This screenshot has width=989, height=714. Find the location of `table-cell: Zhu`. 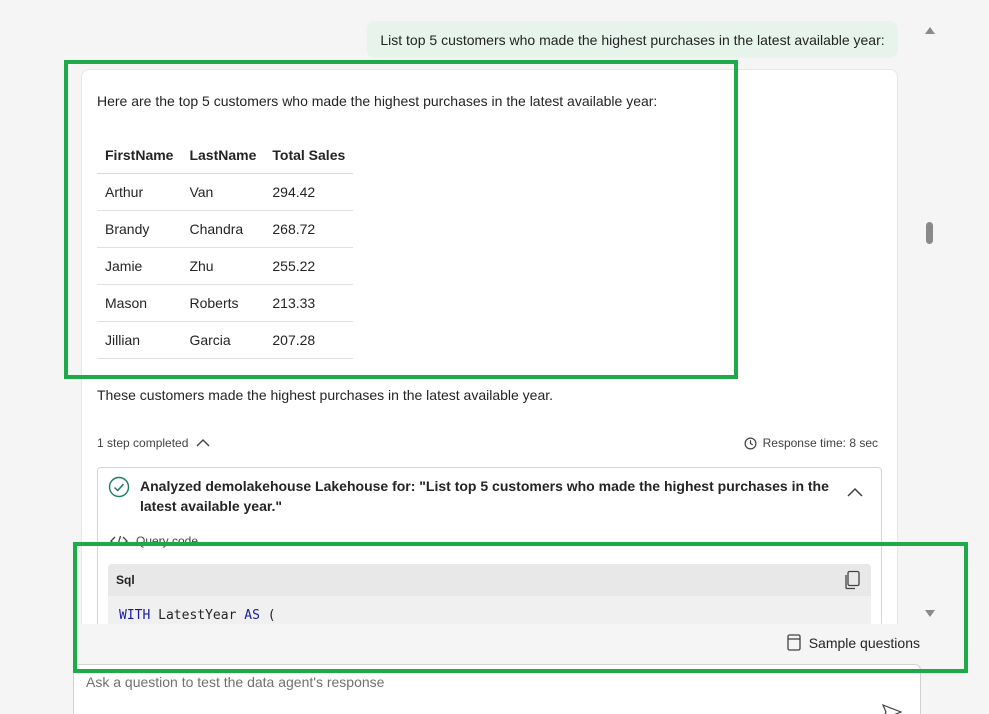

table-cell: Zhu is located at coordinates (223, 266).